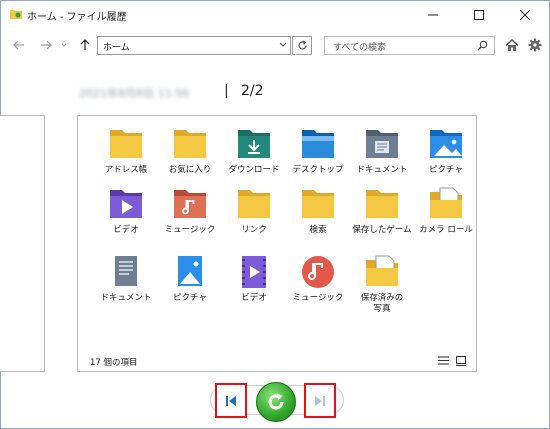  Describe the element at coordinates (318, 170) in the screenshot. I see `file-item-label: デスクトップ` at that location.